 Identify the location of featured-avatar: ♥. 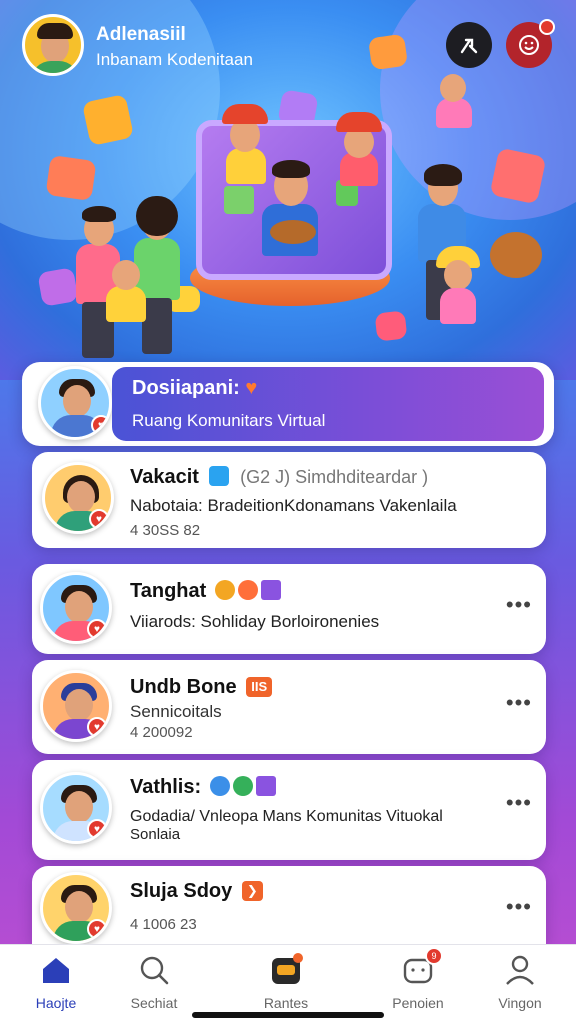
(75, 403).